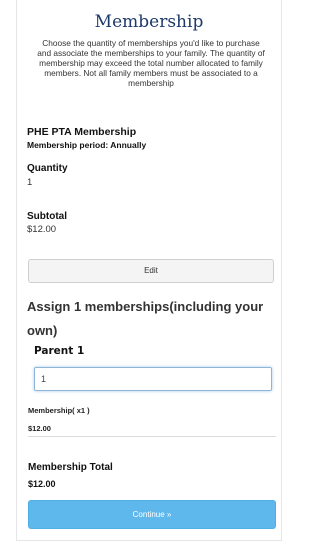 This screenshot has height=545, width=320. Describe the element at coordinates (70, 467) in the screenshot. I see `total-label: Membership Total` at that location.